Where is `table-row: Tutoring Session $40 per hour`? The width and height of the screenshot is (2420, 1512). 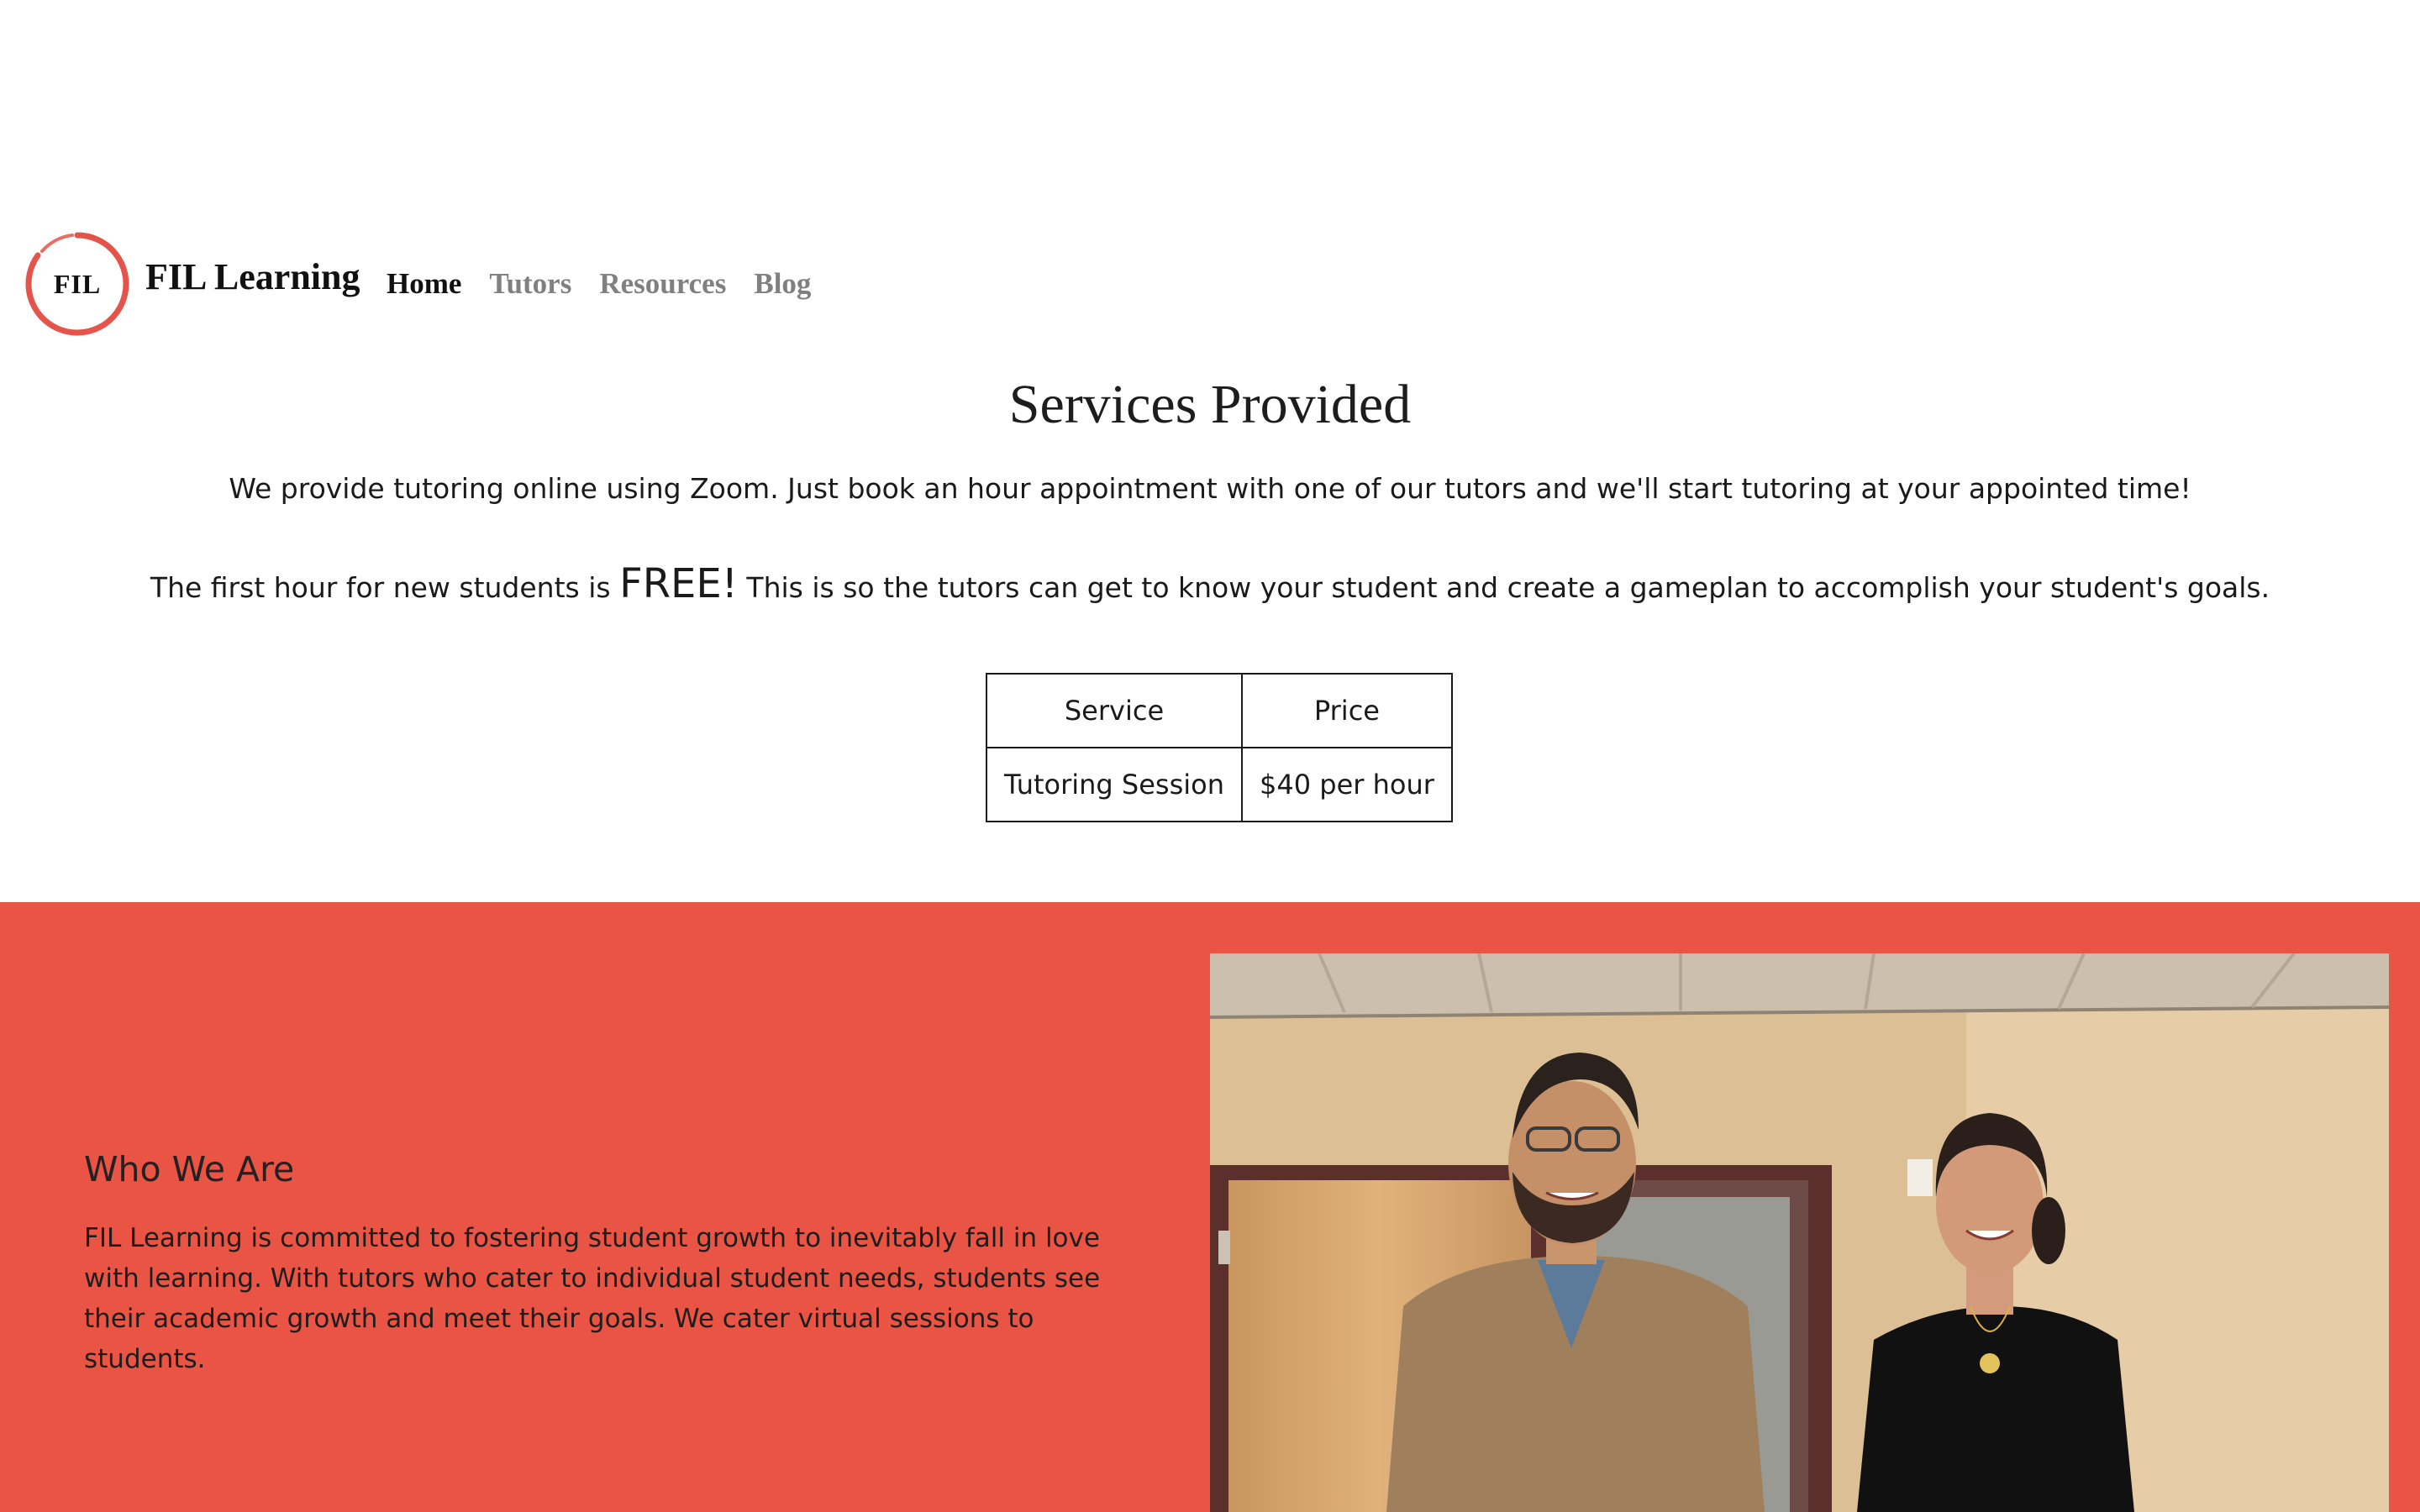 table-row: Tutoring Session $40 per hour is located at coordinates (1219, 784).